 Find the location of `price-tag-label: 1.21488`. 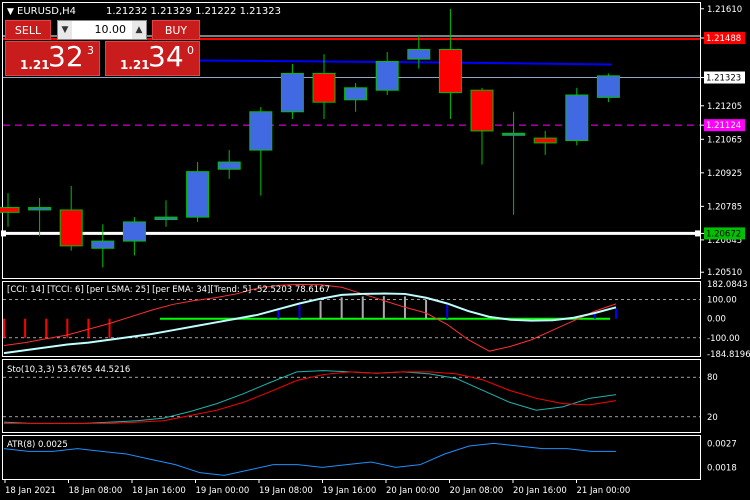

price-tag-label: 1.21488 is located at coordinates (723, 39).